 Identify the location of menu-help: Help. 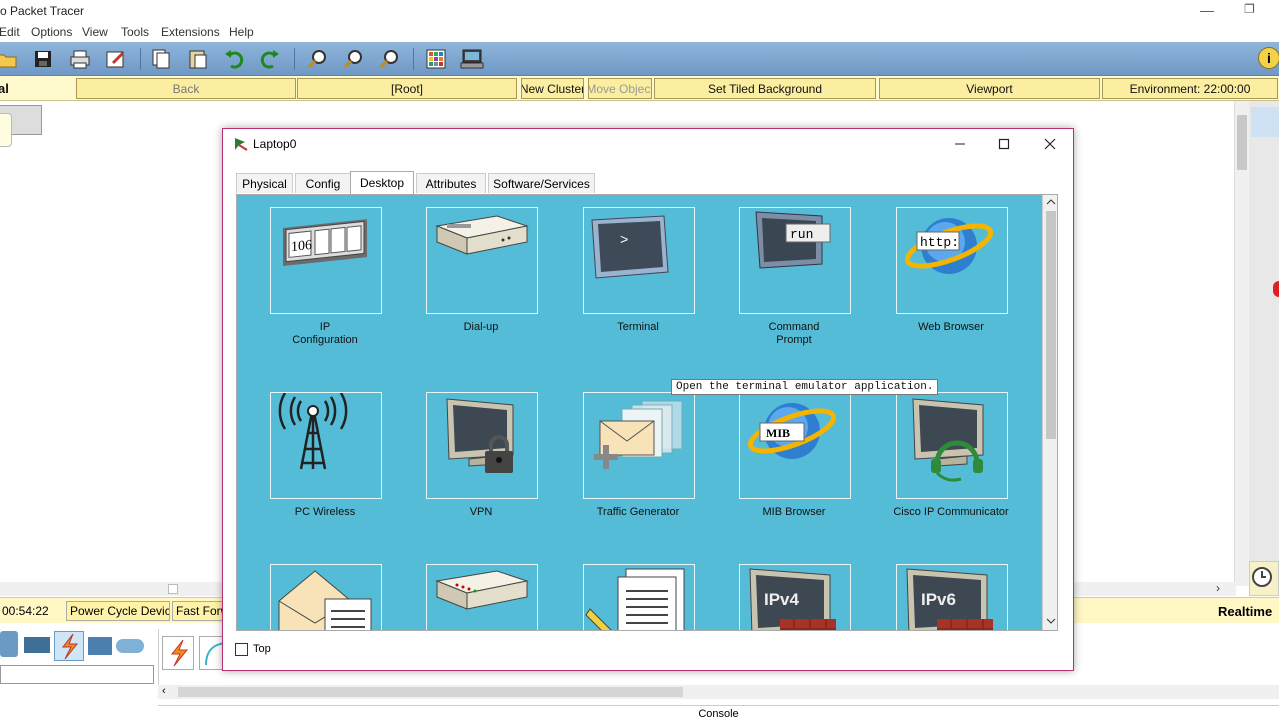
(241, 32).